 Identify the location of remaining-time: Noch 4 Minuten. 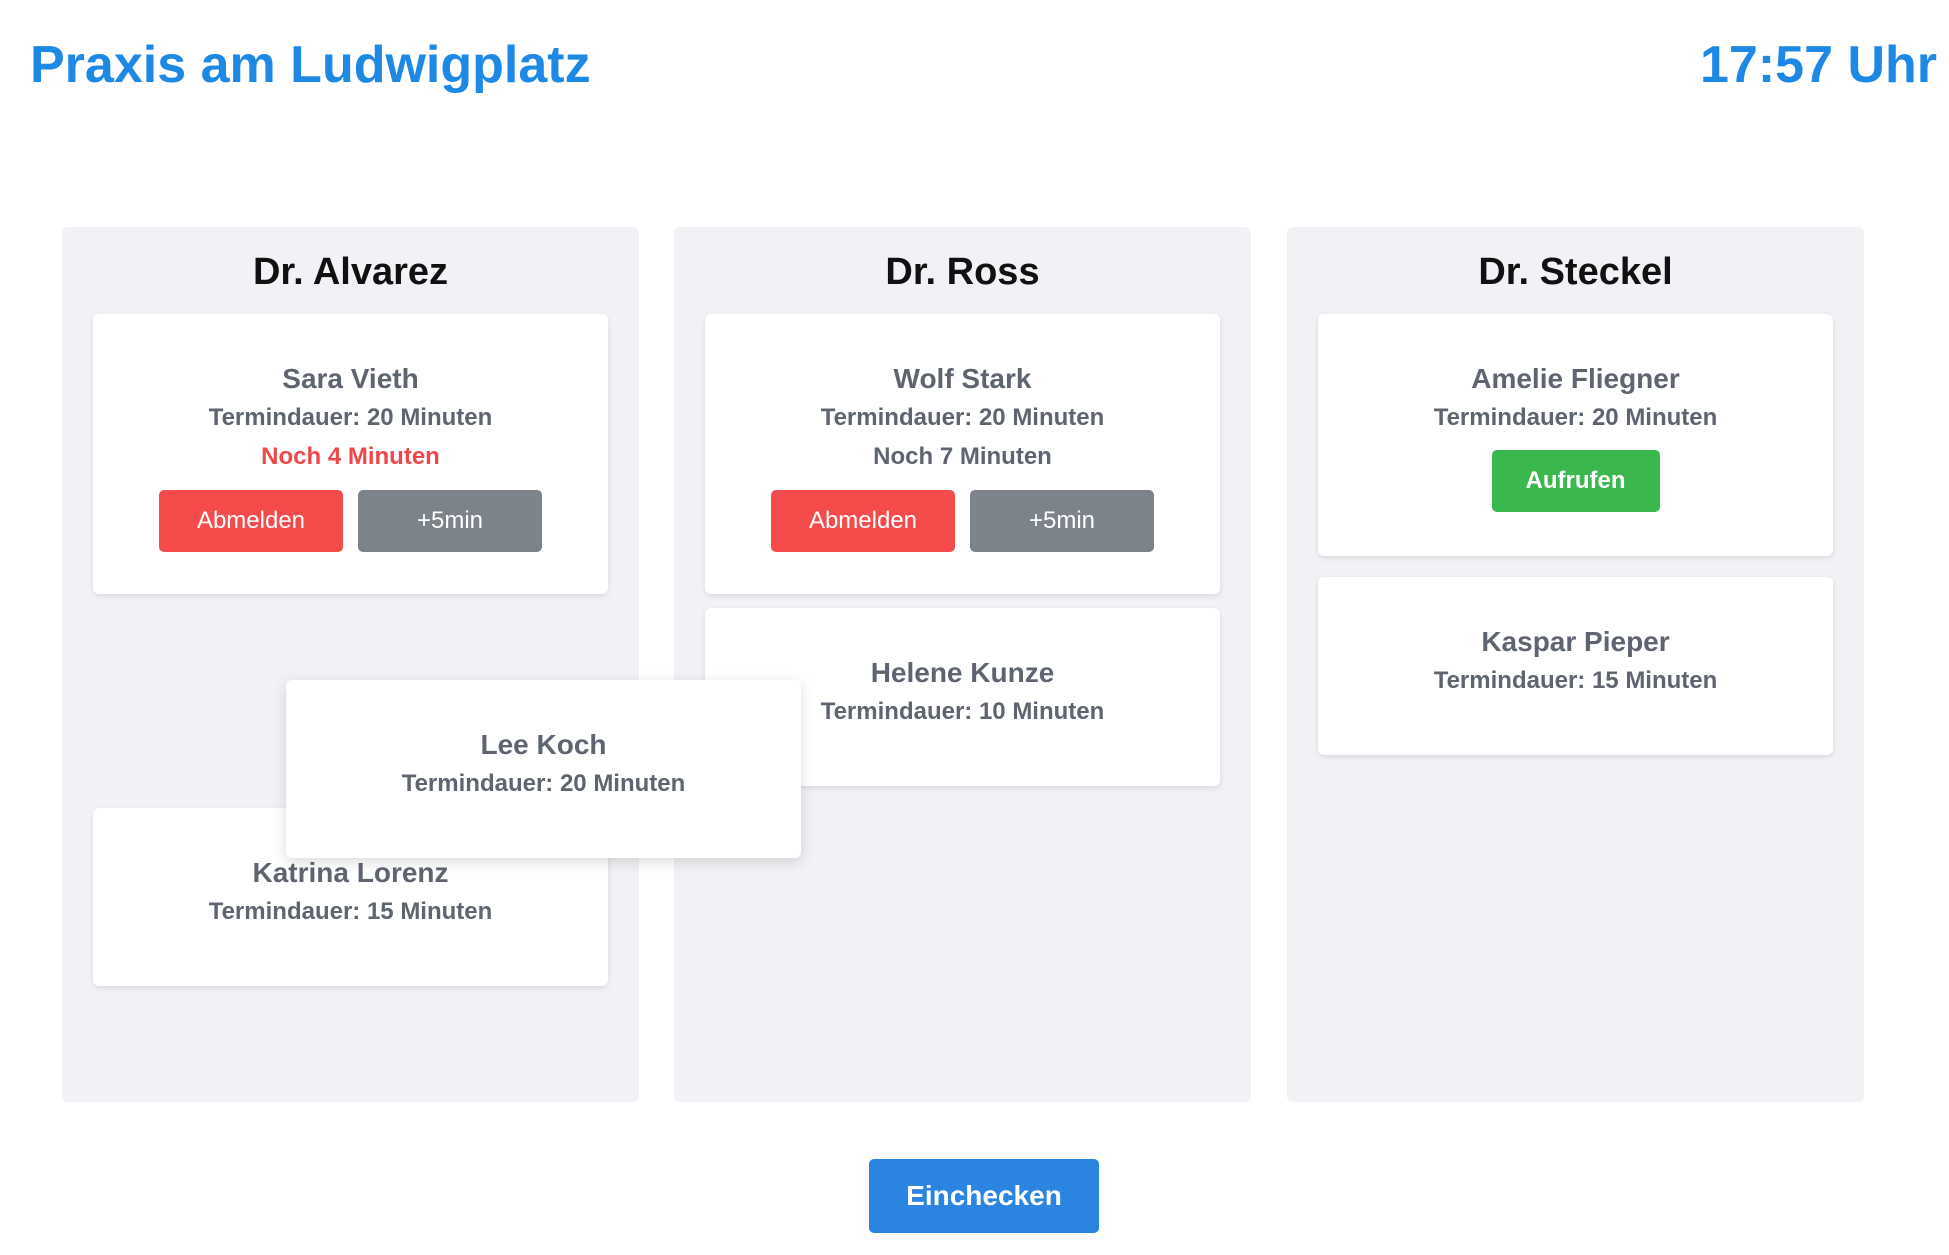
(350, 456).